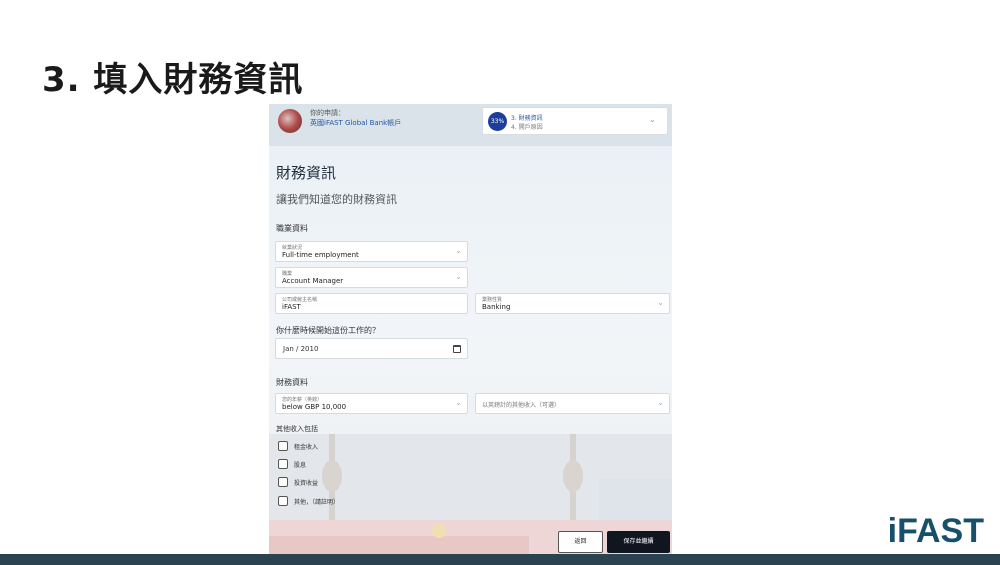 The height and width of the screenshot is (565, 1000). I want to click on application-label: 你的申請：, so click(327, 113).